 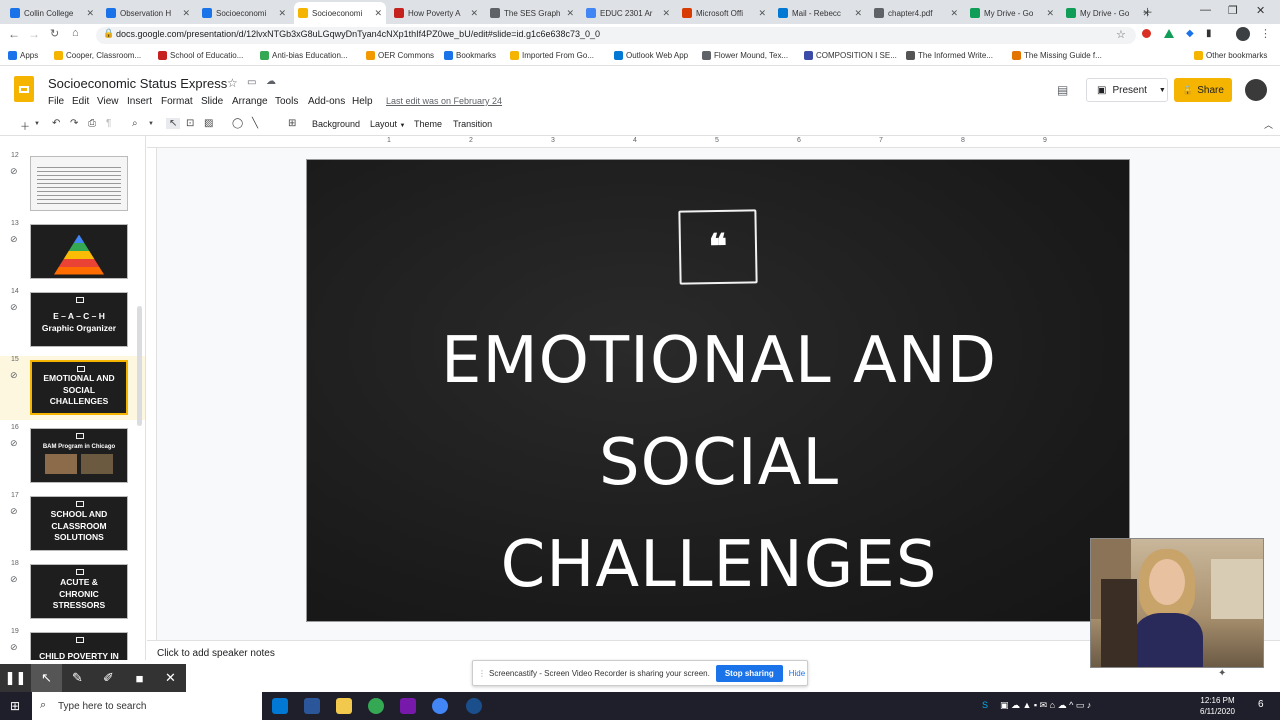 I want to click on extension-red-icon, so click(x=1146, y=33).